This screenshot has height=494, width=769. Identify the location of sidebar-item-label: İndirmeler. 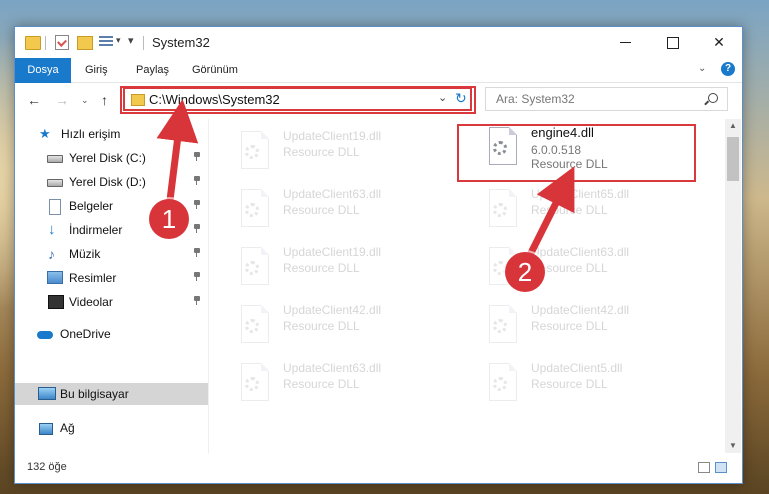
(96, 230).